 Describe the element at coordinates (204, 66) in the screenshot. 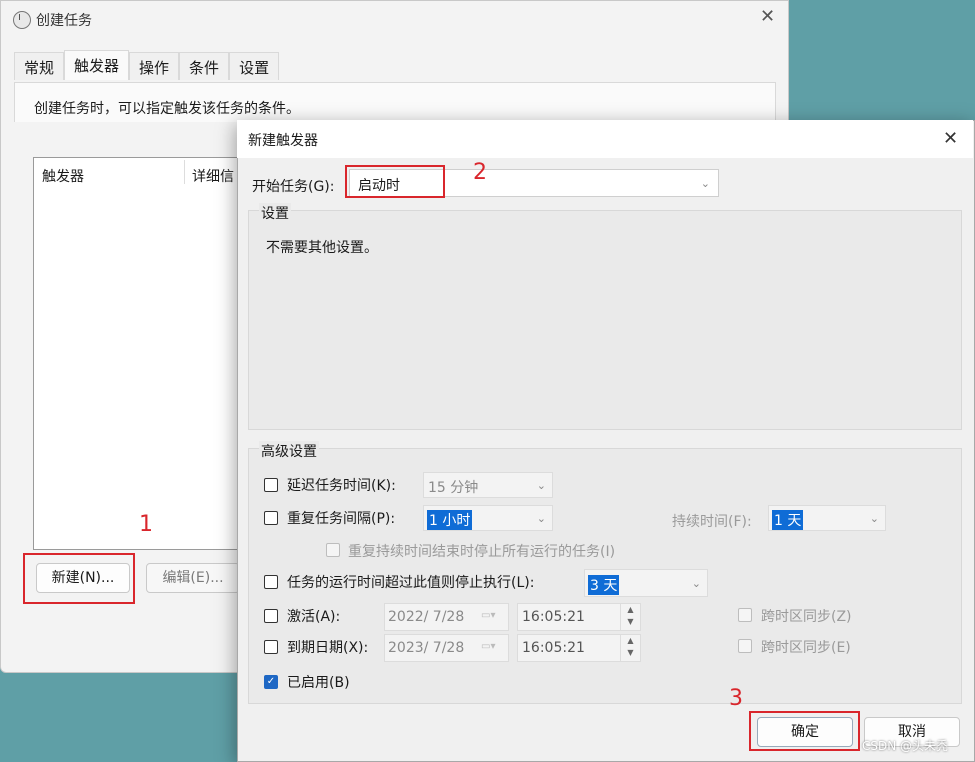

I see `tab-conditions: 条件` at that location.